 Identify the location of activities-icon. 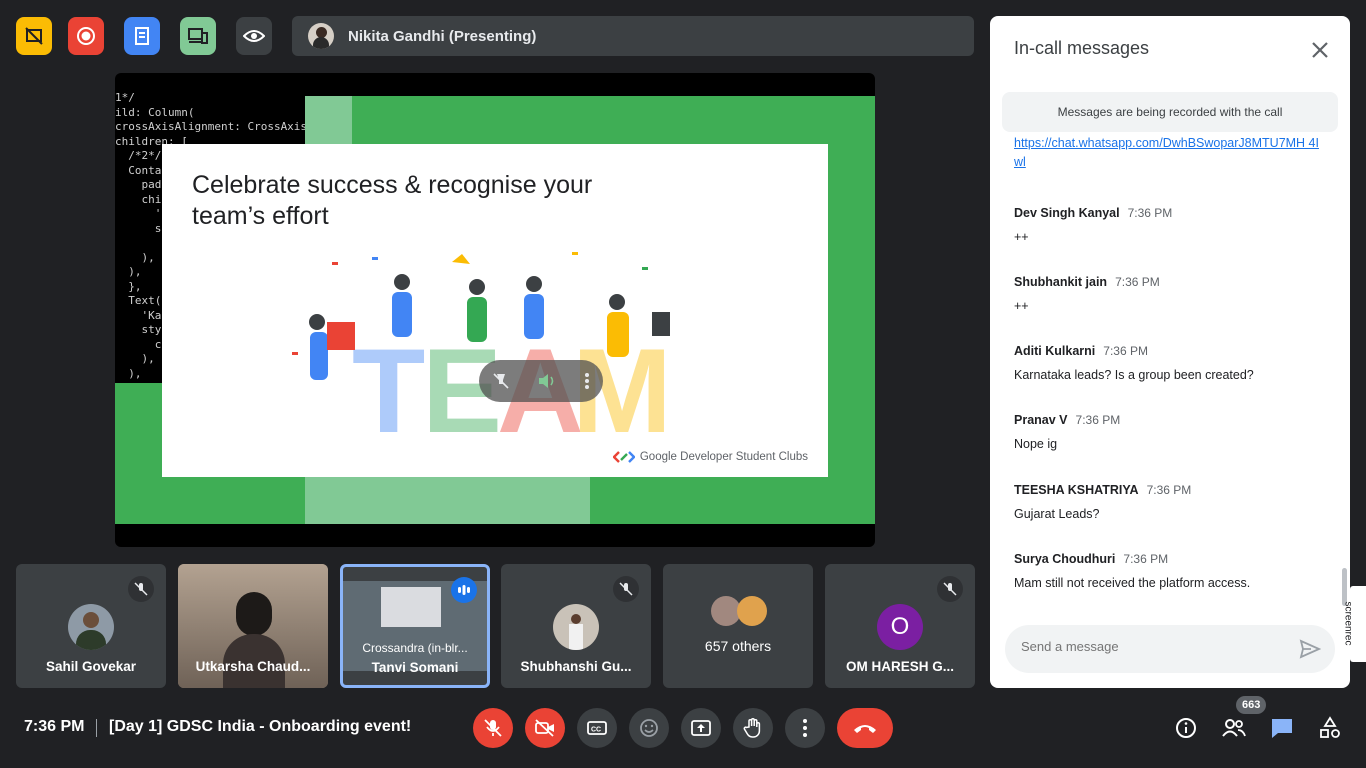
(1330, 728).